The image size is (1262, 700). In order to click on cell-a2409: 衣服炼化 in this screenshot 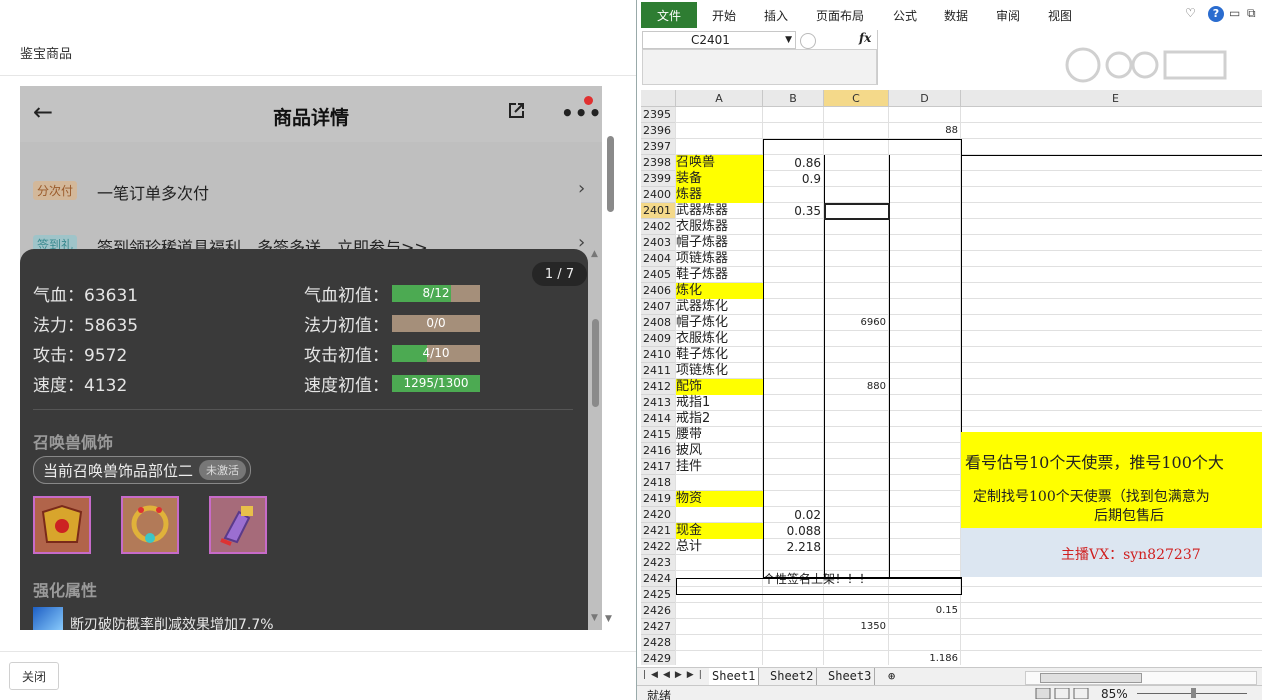, I will do `click(719, 339)`.